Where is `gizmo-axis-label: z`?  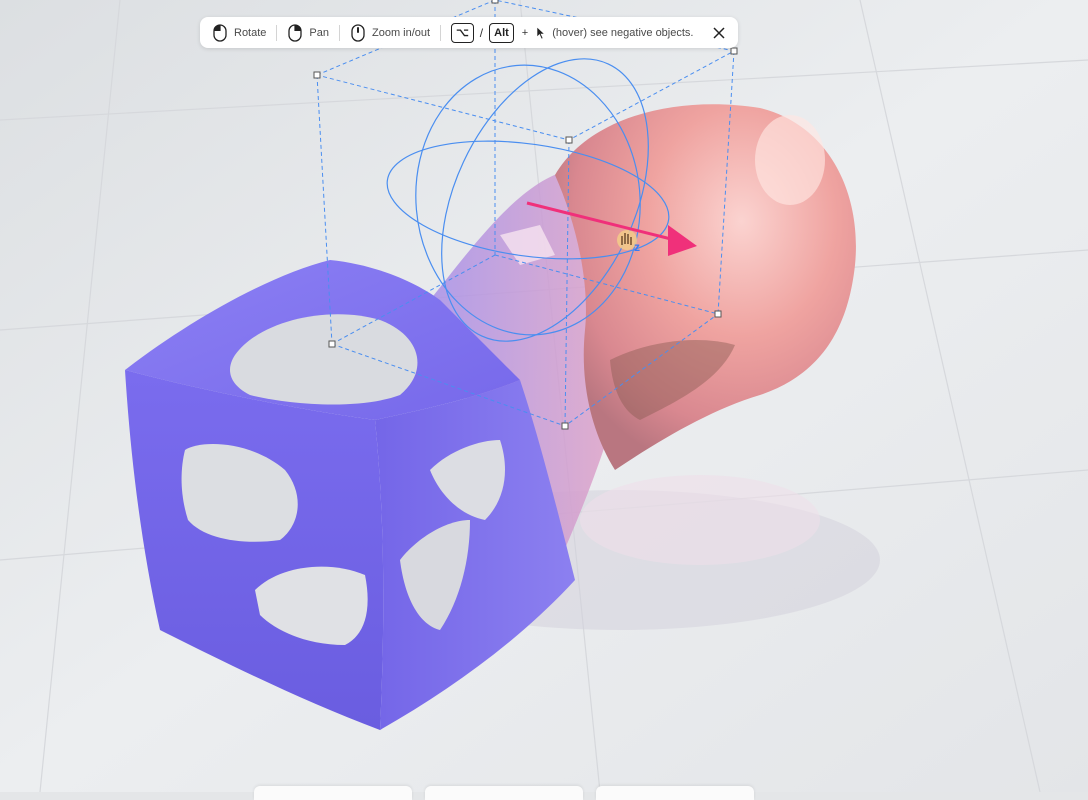
gizmo-axis-label: z is located at coordinates (637, 247).